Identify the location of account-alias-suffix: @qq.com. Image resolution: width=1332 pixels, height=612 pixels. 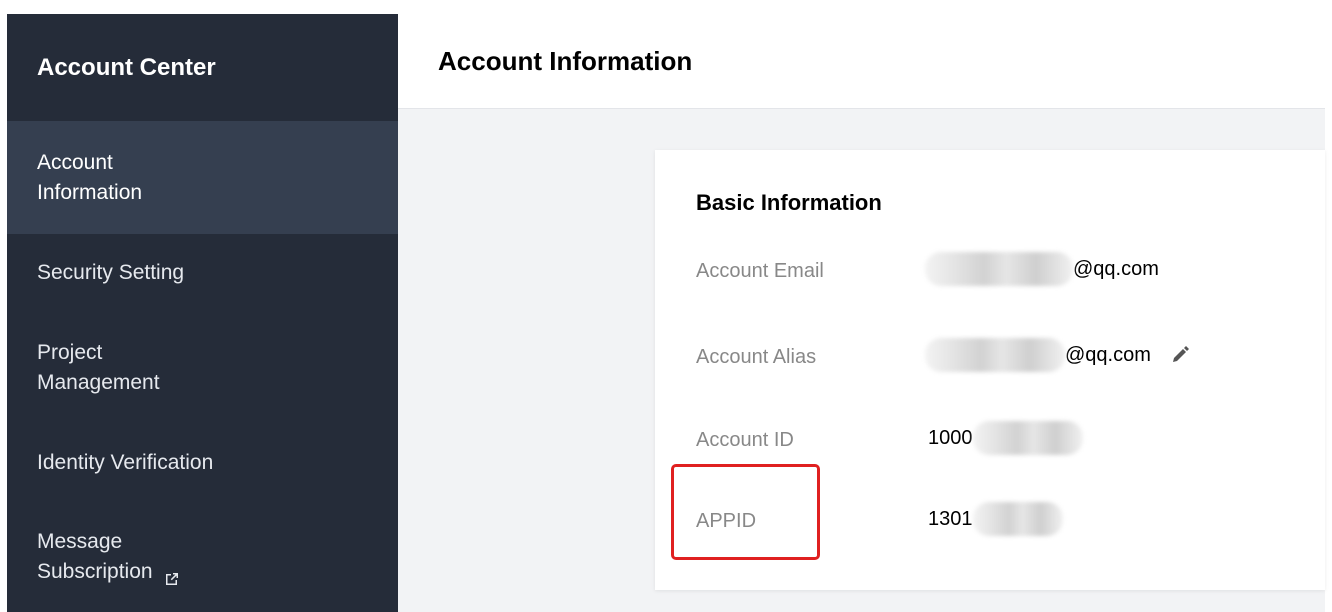
(1108, 354).